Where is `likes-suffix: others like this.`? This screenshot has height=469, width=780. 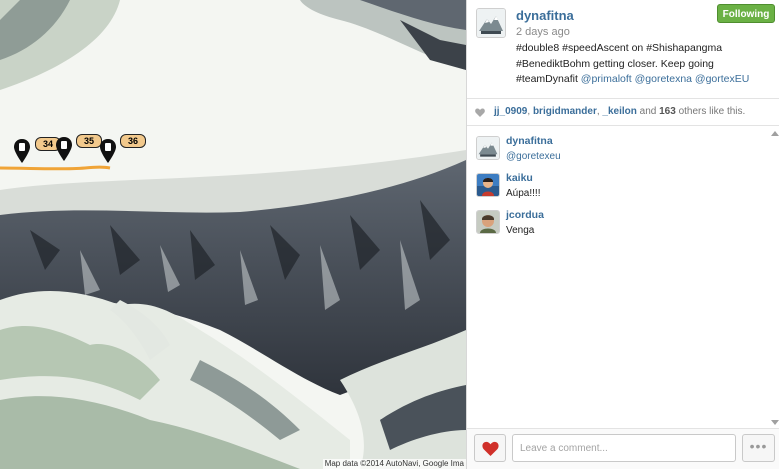 likes-suffix: others like this. is located at coordinates (712, 111).